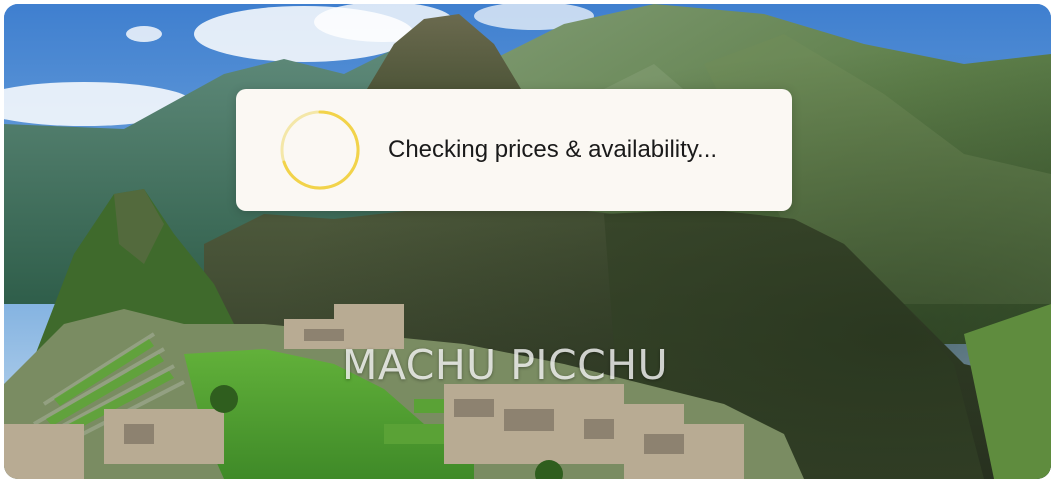 The height and width of the screenshot is (483, 1055). What do you see at coordinates (505, 365) in the screenshot?
I see `destination-title: MACHU PICCHU` at bounding box center [505, 365].